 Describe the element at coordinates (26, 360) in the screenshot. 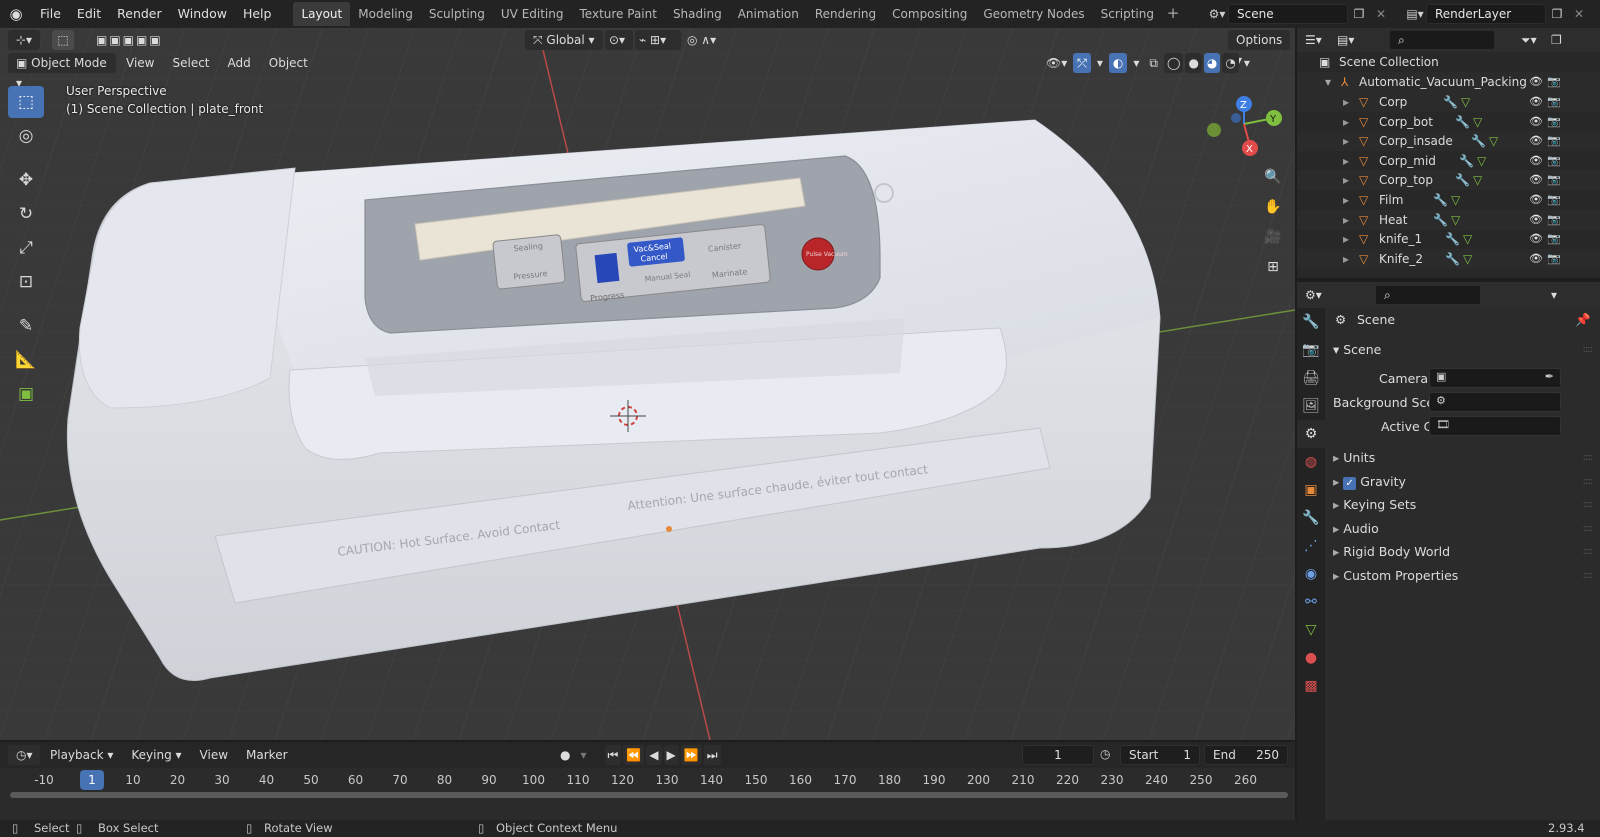

I see `measure-icon: 📐` at that location.